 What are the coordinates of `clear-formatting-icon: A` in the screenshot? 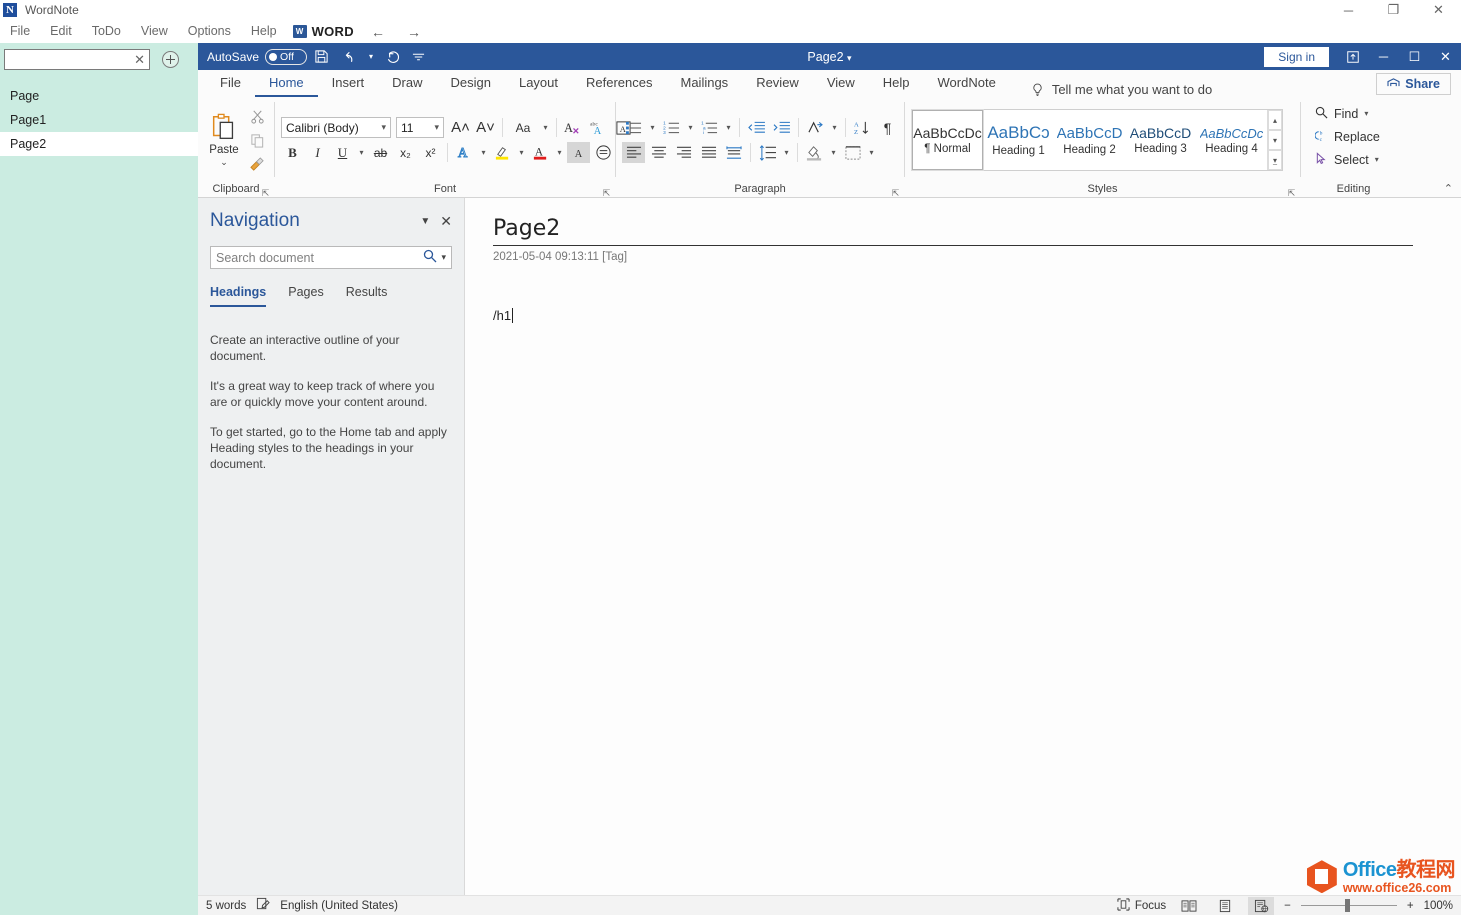 It's located at (573, 127).